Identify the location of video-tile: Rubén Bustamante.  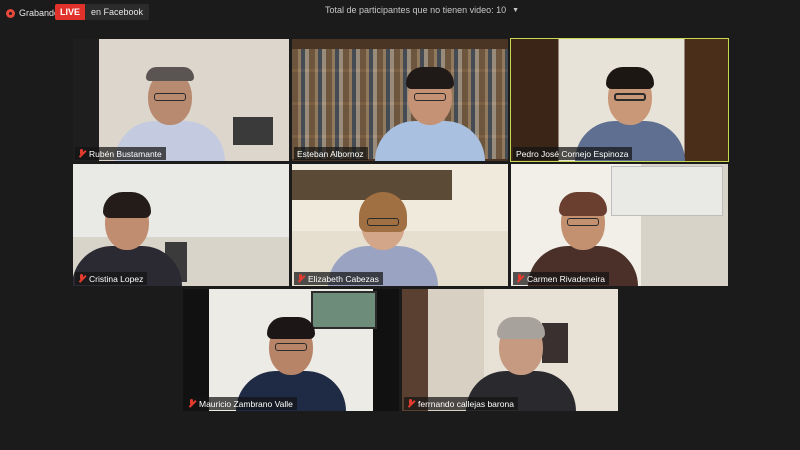
(181, 100).